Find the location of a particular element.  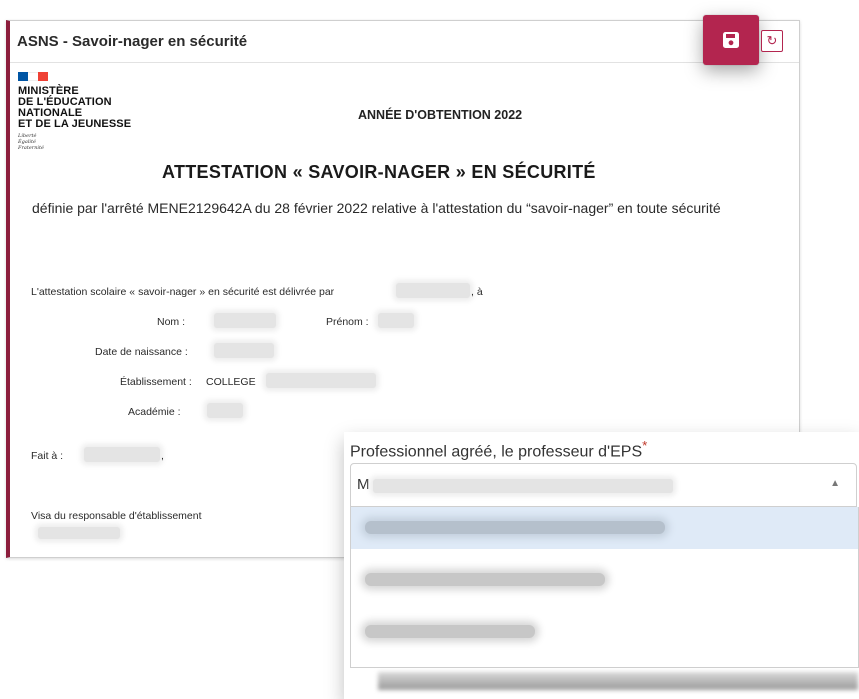

redacted-visa is located at coordinates (79, 533).